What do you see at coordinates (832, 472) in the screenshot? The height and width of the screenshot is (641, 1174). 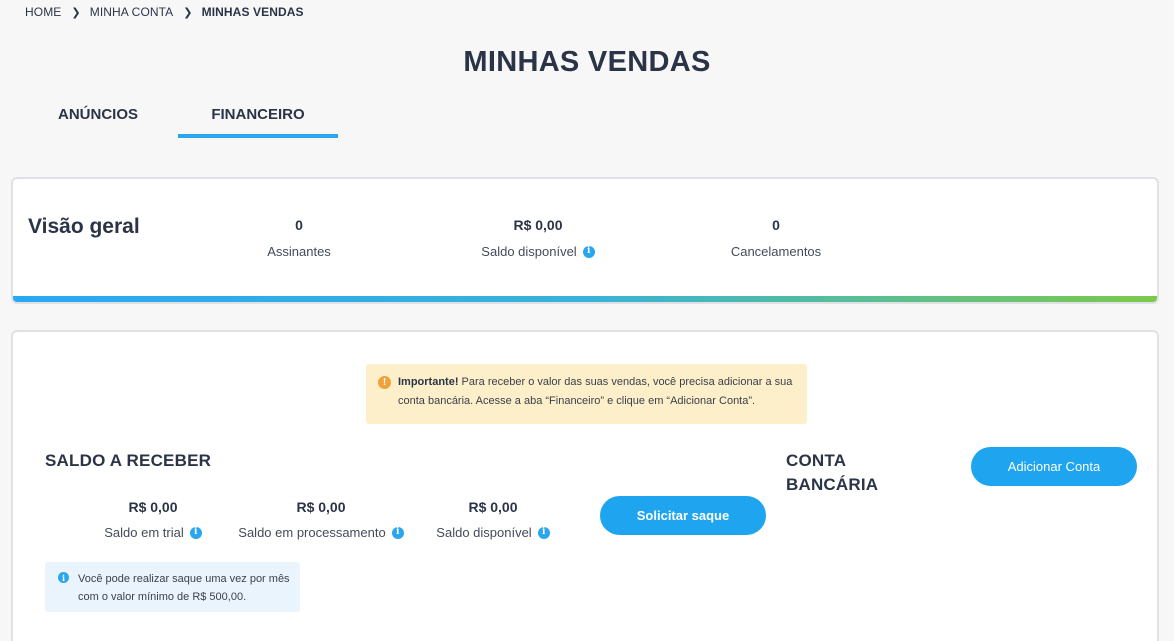 I see `conta-bancaria-title: CONTA BANCÁRIA` at bounding box center [832, 472].